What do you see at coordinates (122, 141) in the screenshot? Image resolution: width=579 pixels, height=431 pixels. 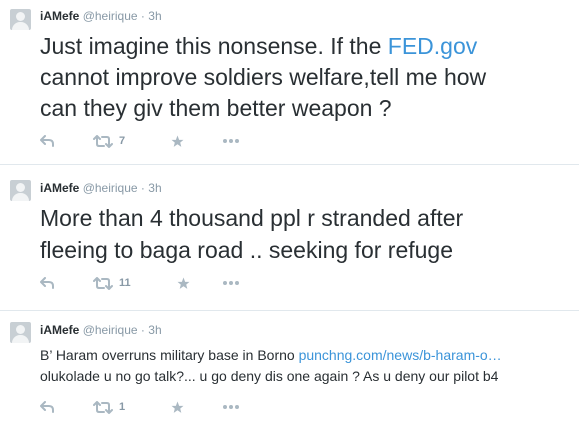 I see `retweet-count: 7` at bounding box center [122, 141].